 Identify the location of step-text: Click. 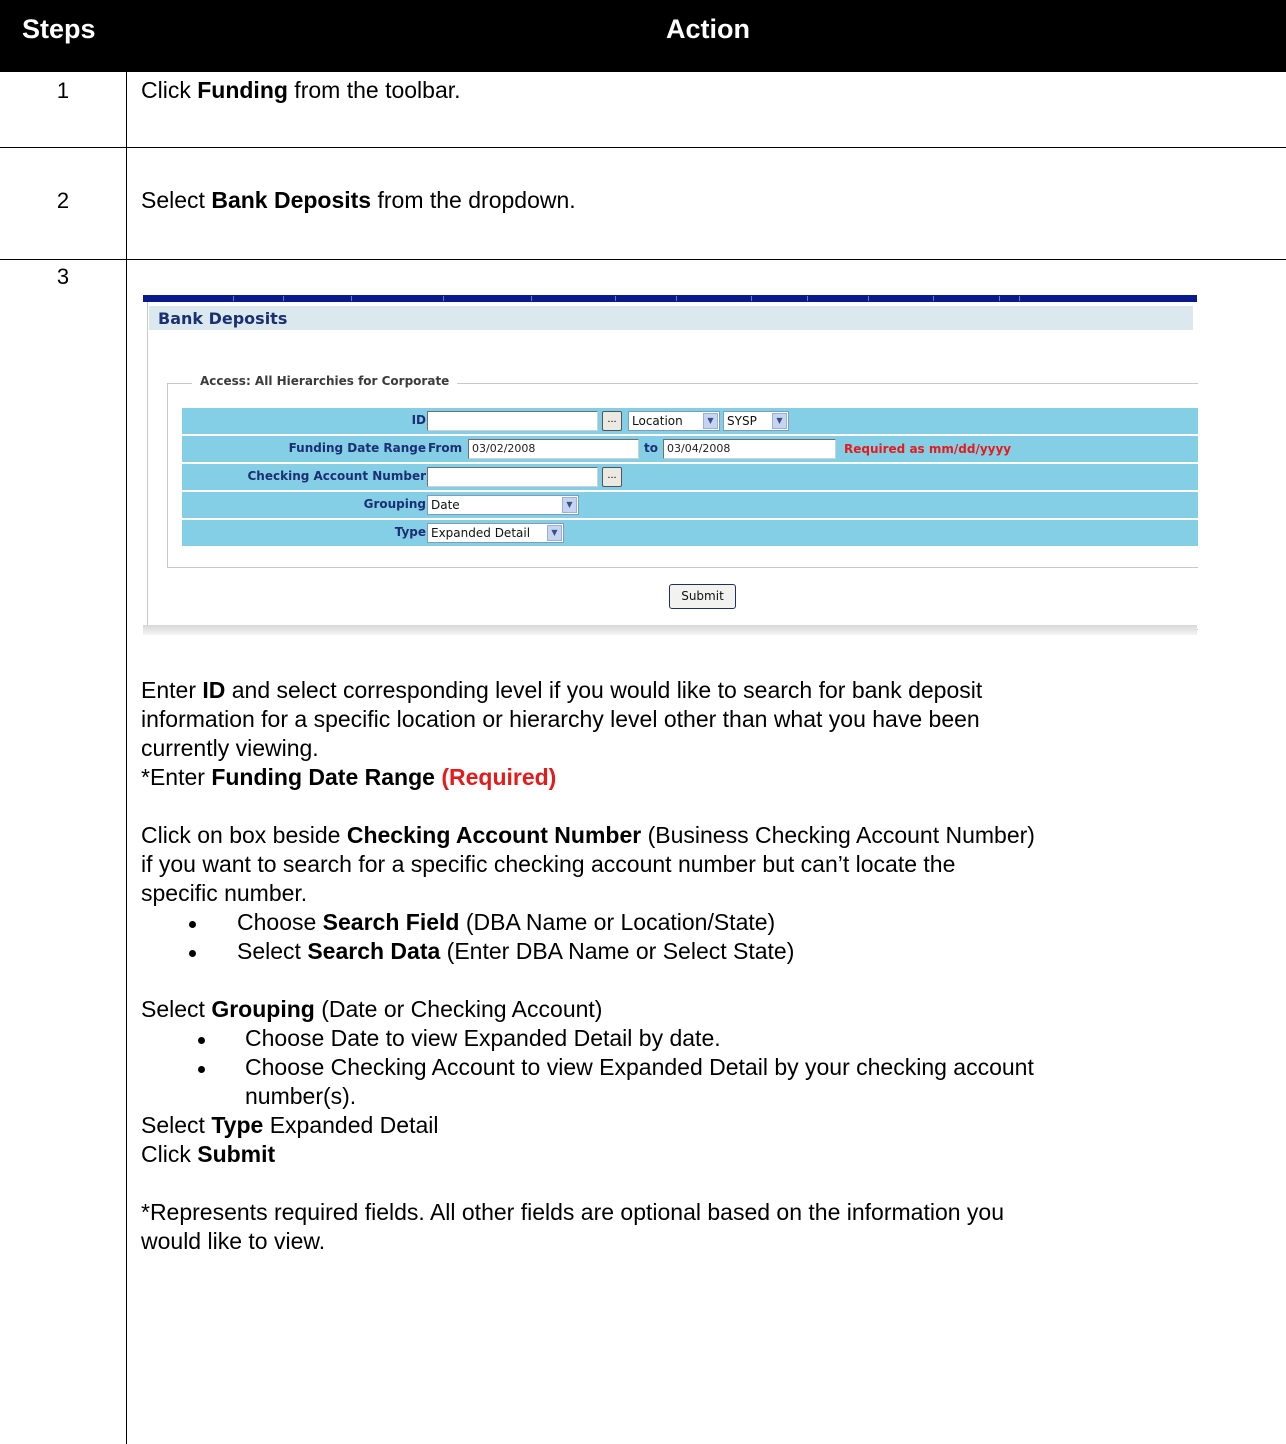
(169, 90).